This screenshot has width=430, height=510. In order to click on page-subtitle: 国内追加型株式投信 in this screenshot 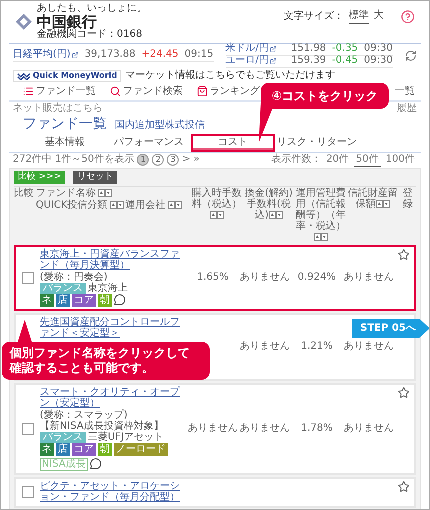, I will do `click(160, 126)`.